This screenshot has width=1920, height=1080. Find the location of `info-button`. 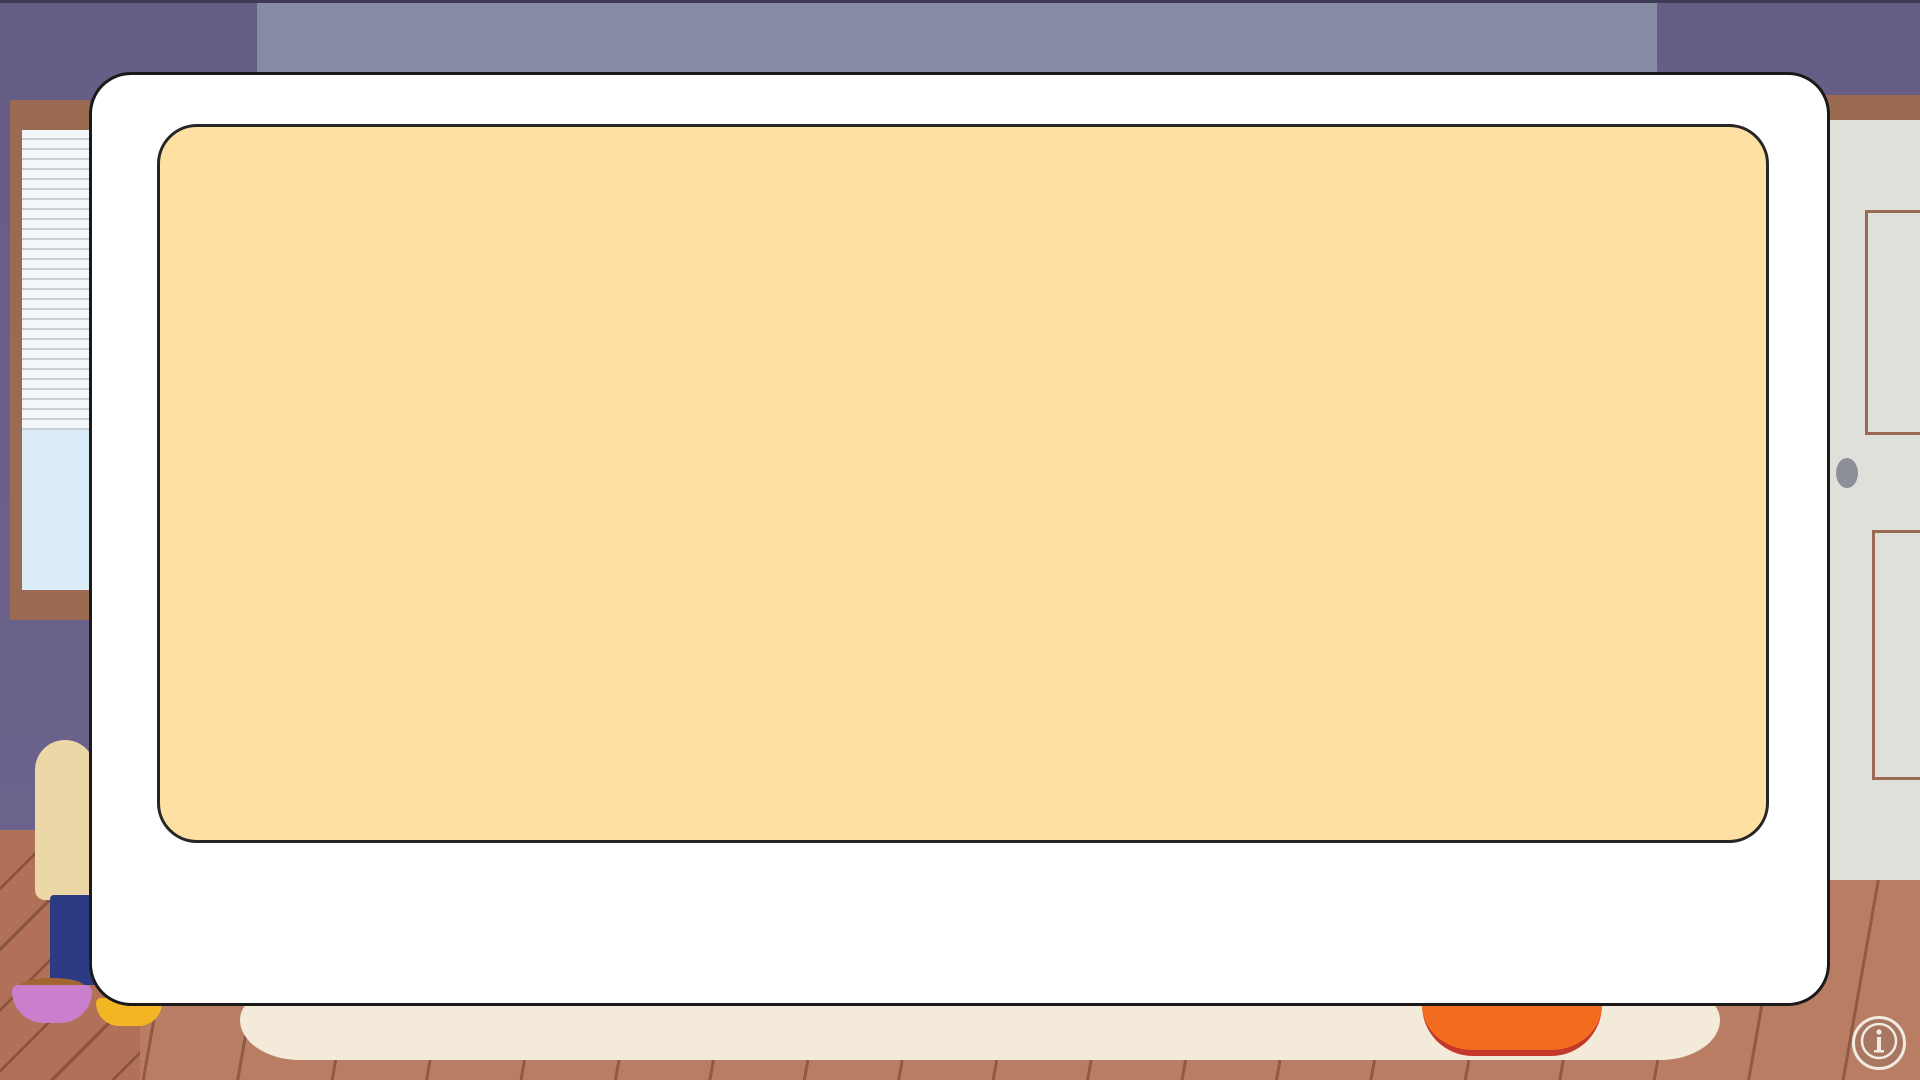

info-button is located at coordinates (1879, 1043).